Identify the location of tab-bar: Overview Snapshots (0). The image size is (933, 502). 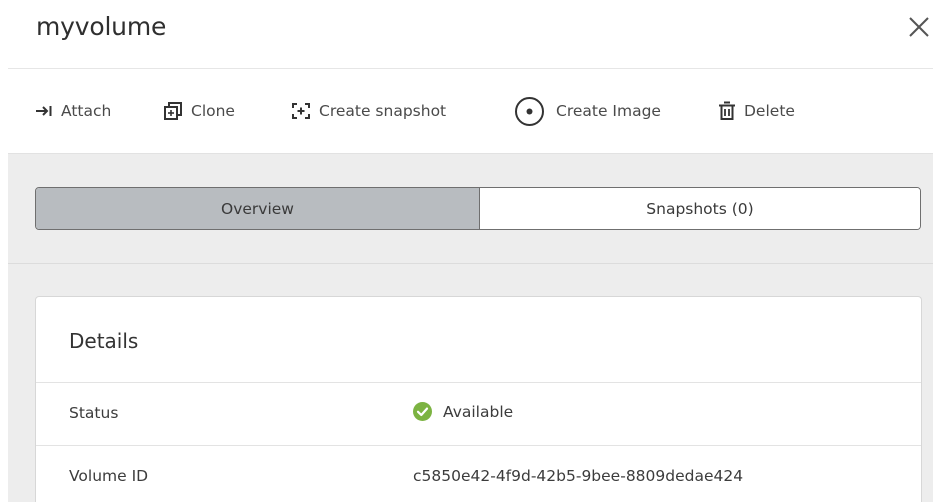
(478, 208).